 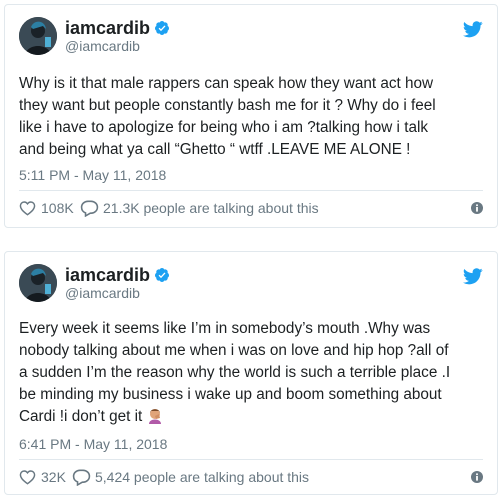 What do you see at coordinates (57, 208) in the screenshot?
I see `like-count: 108K` at bounding box center [57, 208].